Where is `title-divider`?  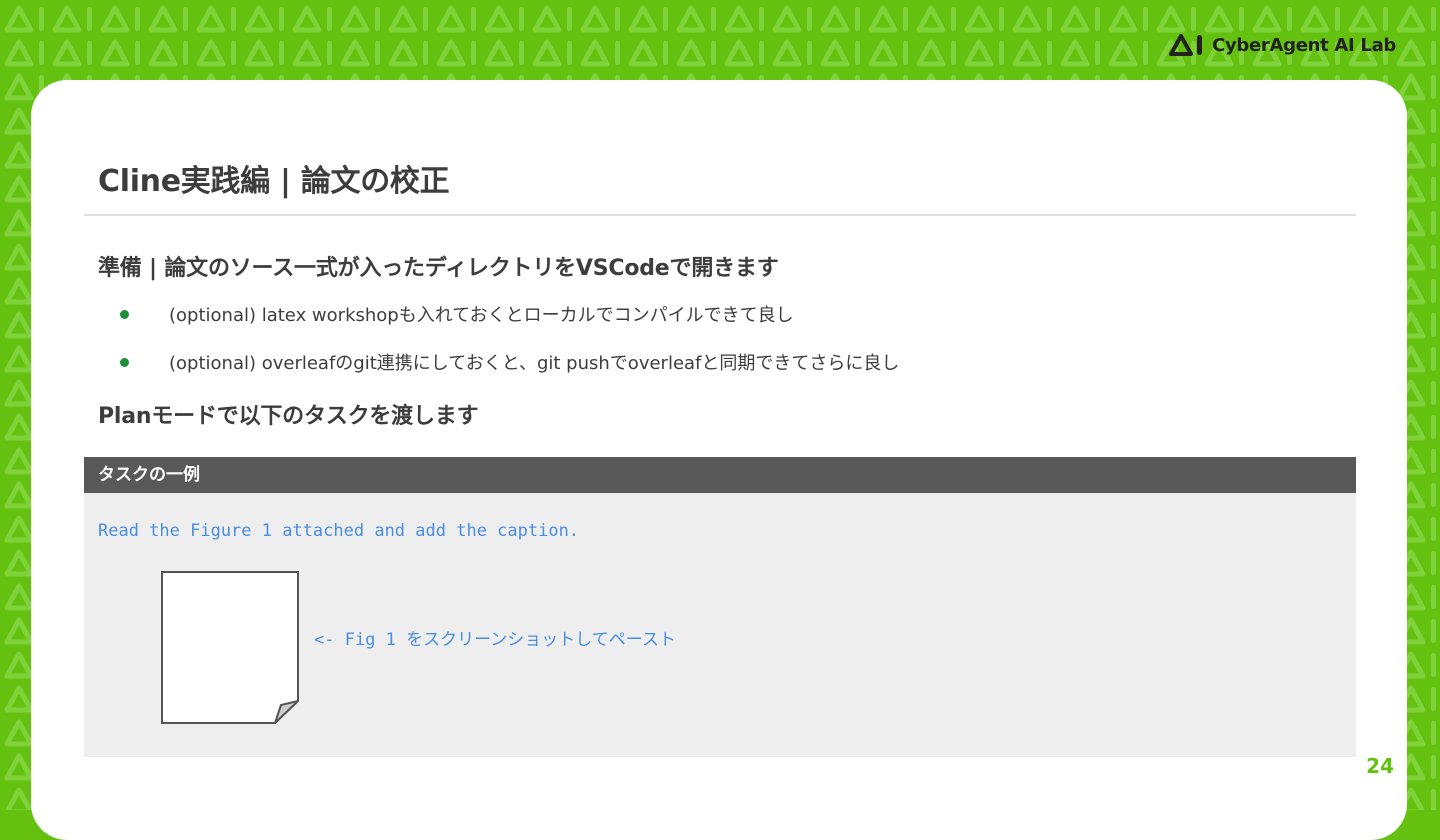 title-divider is located at coordinates (720, 215).